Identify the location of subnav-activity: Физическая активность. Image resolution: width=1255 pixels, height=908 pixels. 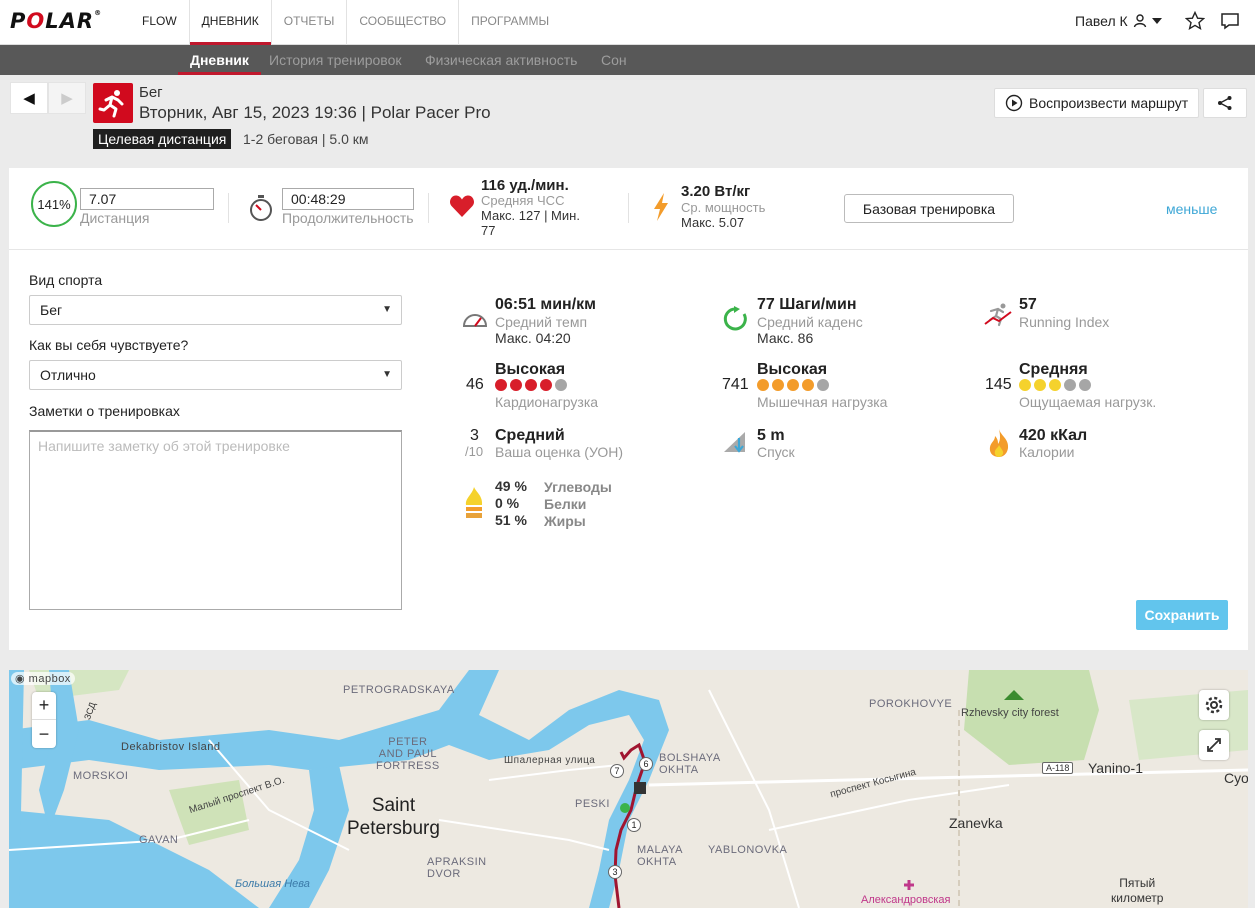
(501, 60).